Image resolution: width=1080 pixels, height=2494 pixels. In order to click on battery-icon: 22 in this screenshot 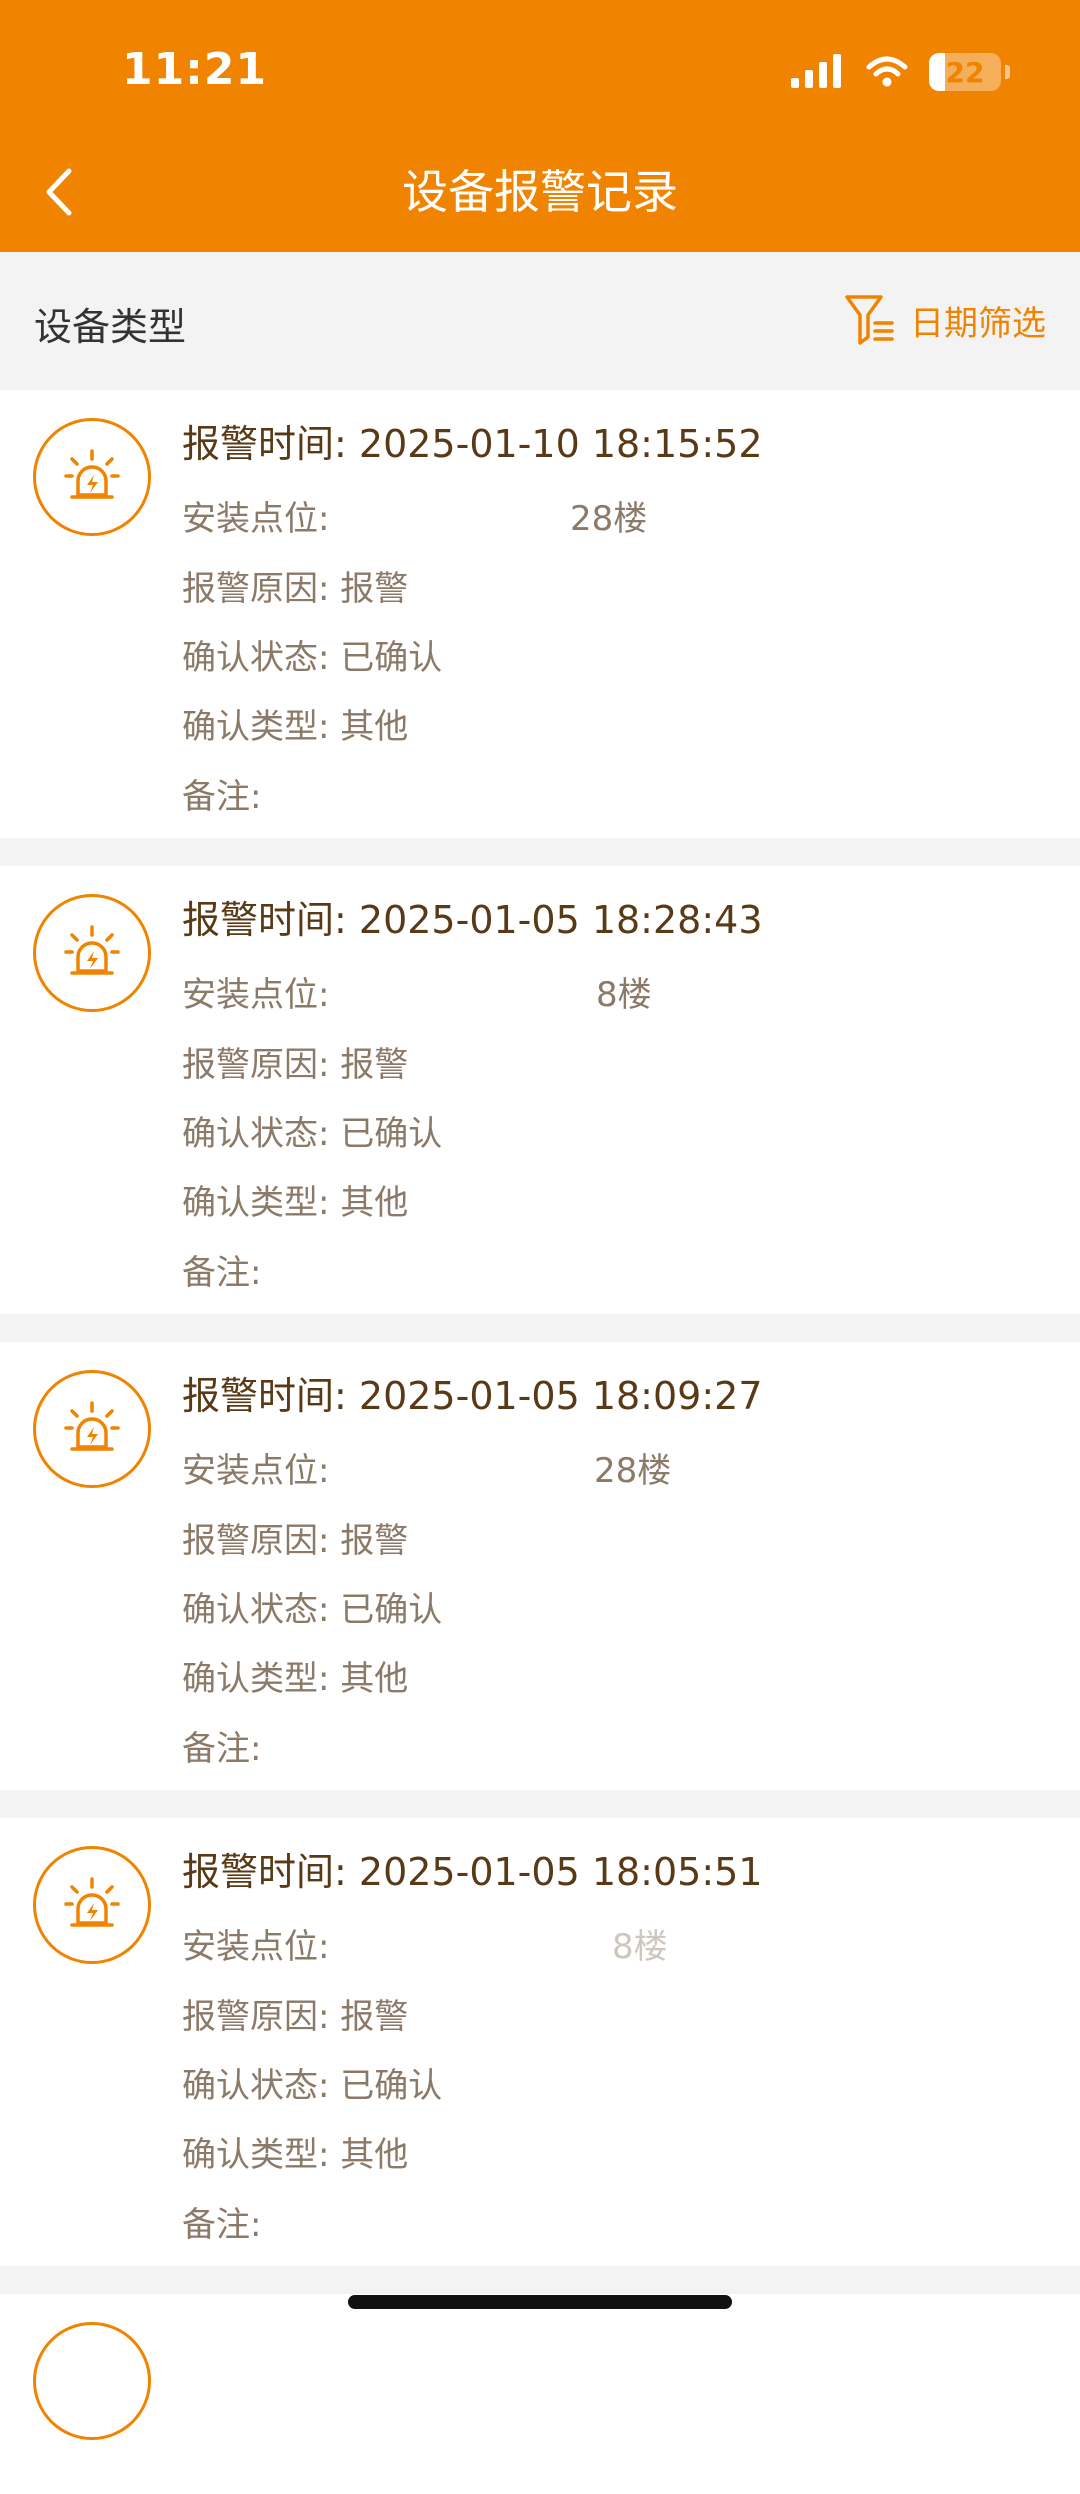, I will do `click(965, 72)`.